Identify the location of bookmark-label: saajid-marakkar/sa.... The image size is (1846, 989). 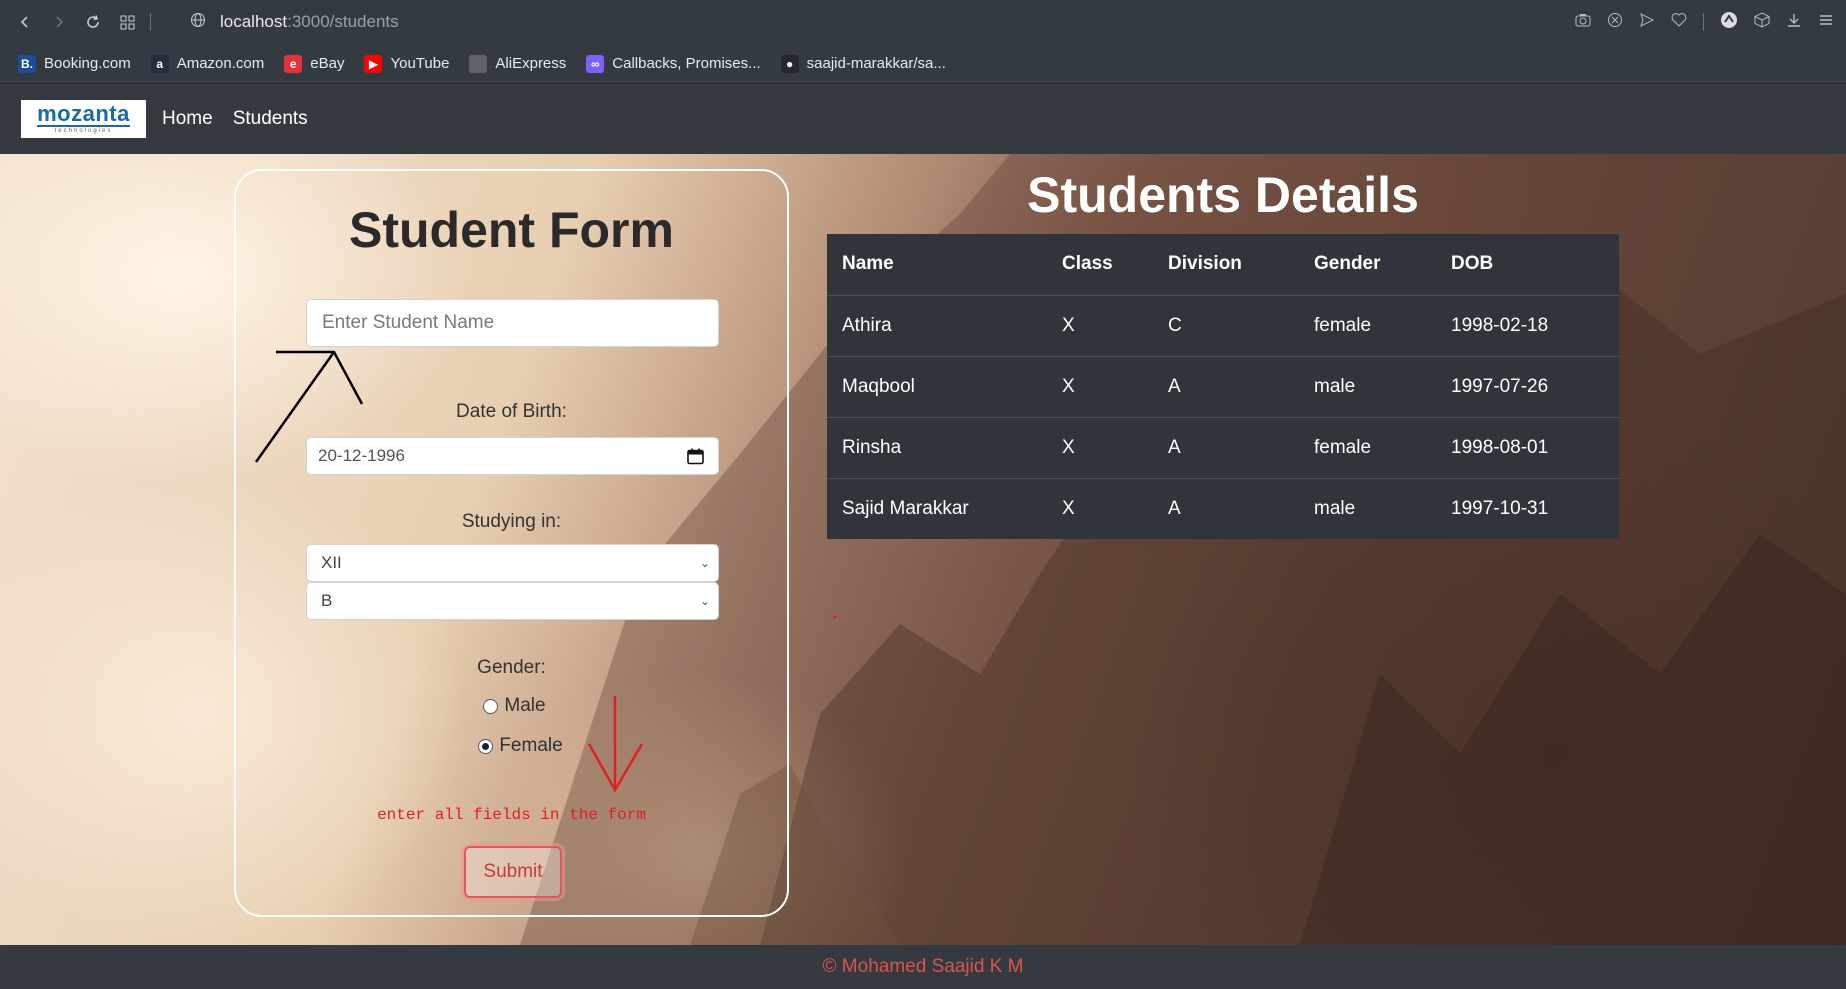
(876, 63).